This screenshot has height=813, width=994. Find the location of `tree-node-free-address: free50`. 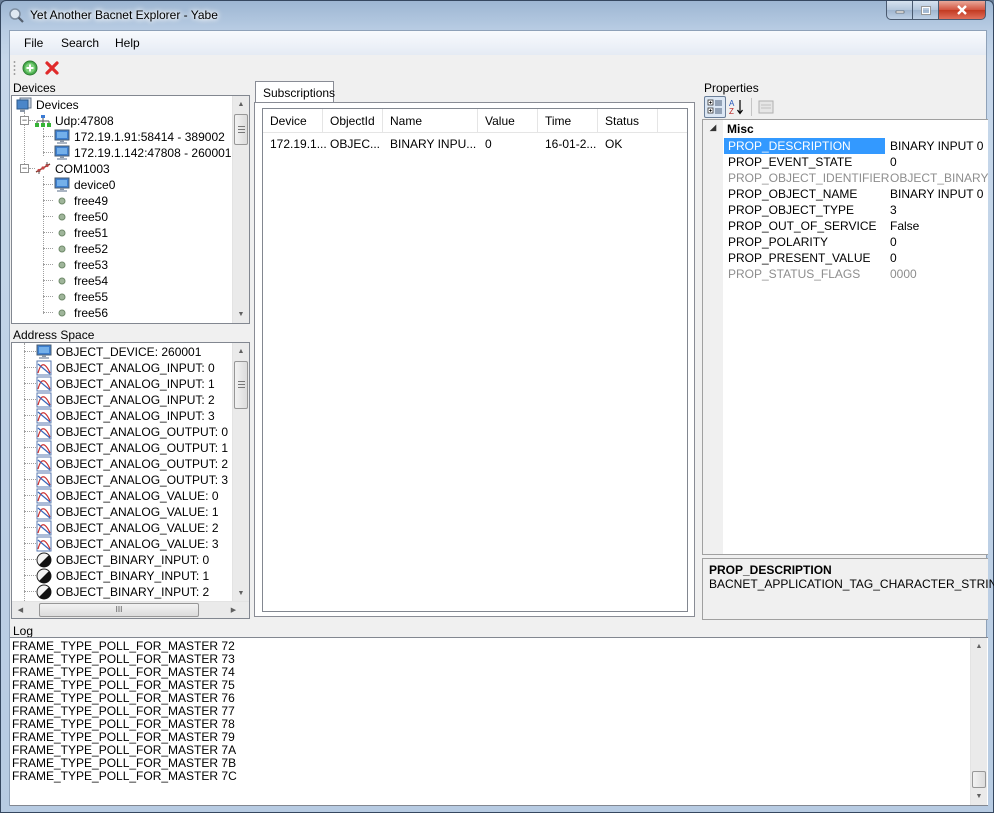

tree-node-free-address: free50 is located at coordinates (81, 217).